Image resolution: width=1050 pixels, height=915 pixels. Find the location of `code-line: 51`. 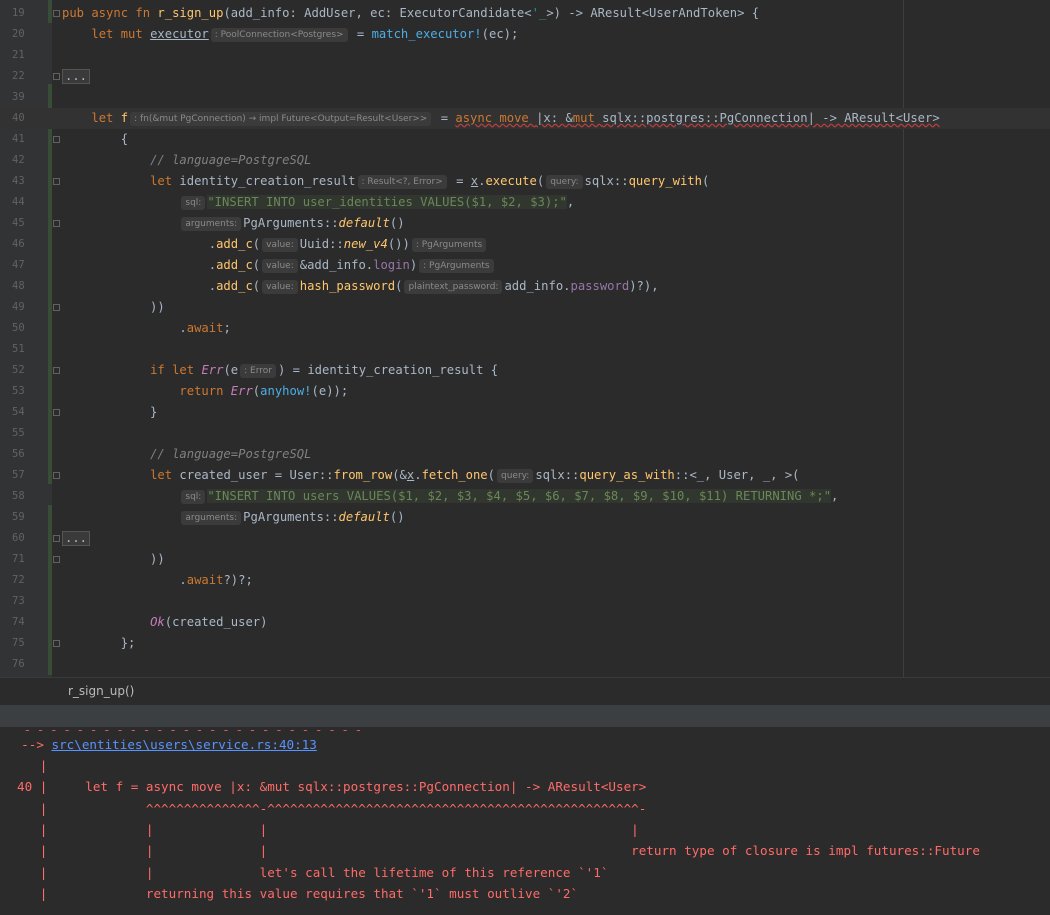

code-line: 51 is located at coordinates (525, 349).